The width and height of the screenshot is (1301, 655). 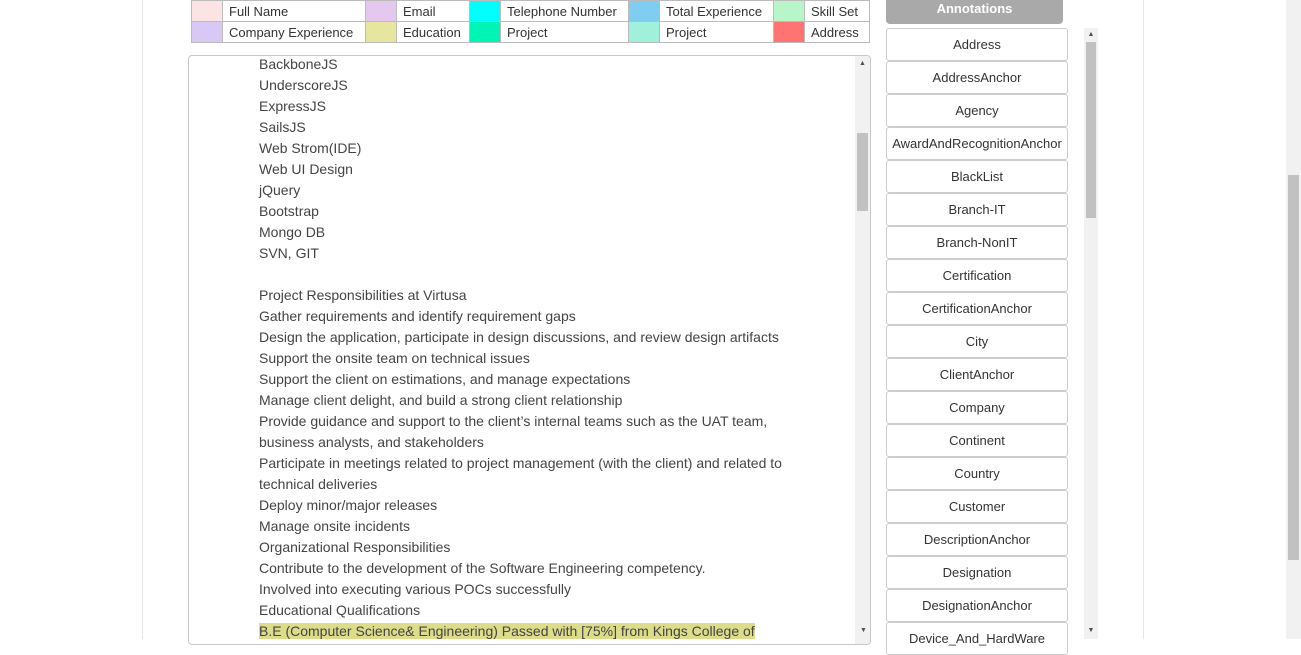 What do you see at coordinates (282, 127) in the screenshot?
I see `document-line: SailsJS` at bounding box center [282, 127].